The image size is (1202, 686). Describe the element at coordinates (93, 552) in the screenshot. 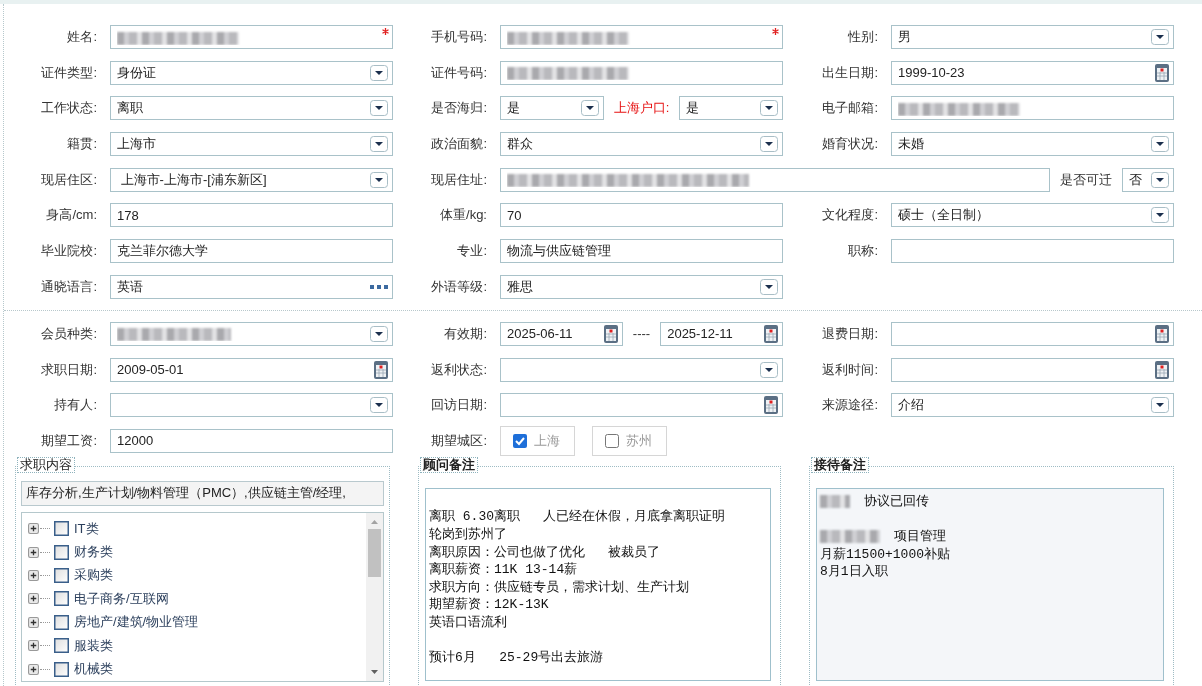

I see `tree-item: 财务类` at that location.